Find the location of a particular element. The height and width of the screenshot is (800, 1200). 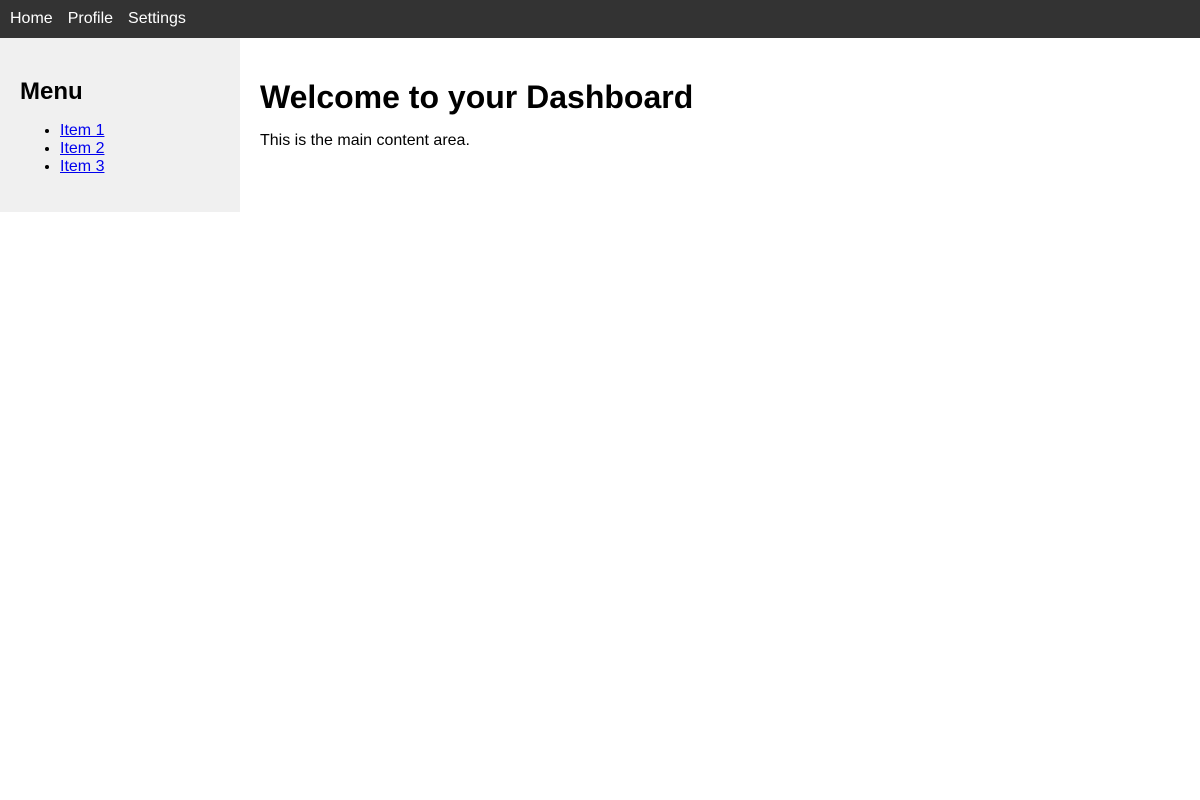

sidebar-link-item-1: Item 1 is located at coordinates (82, 130).